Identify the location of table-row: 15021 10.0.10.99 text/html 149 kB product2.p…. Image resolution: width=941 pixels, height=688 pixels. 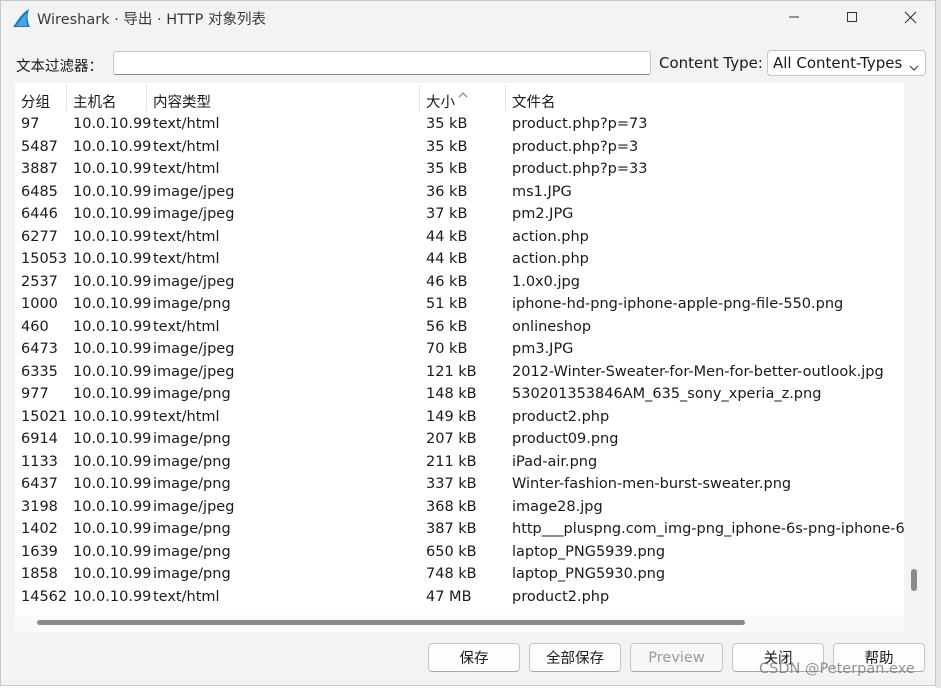
(459, 418).